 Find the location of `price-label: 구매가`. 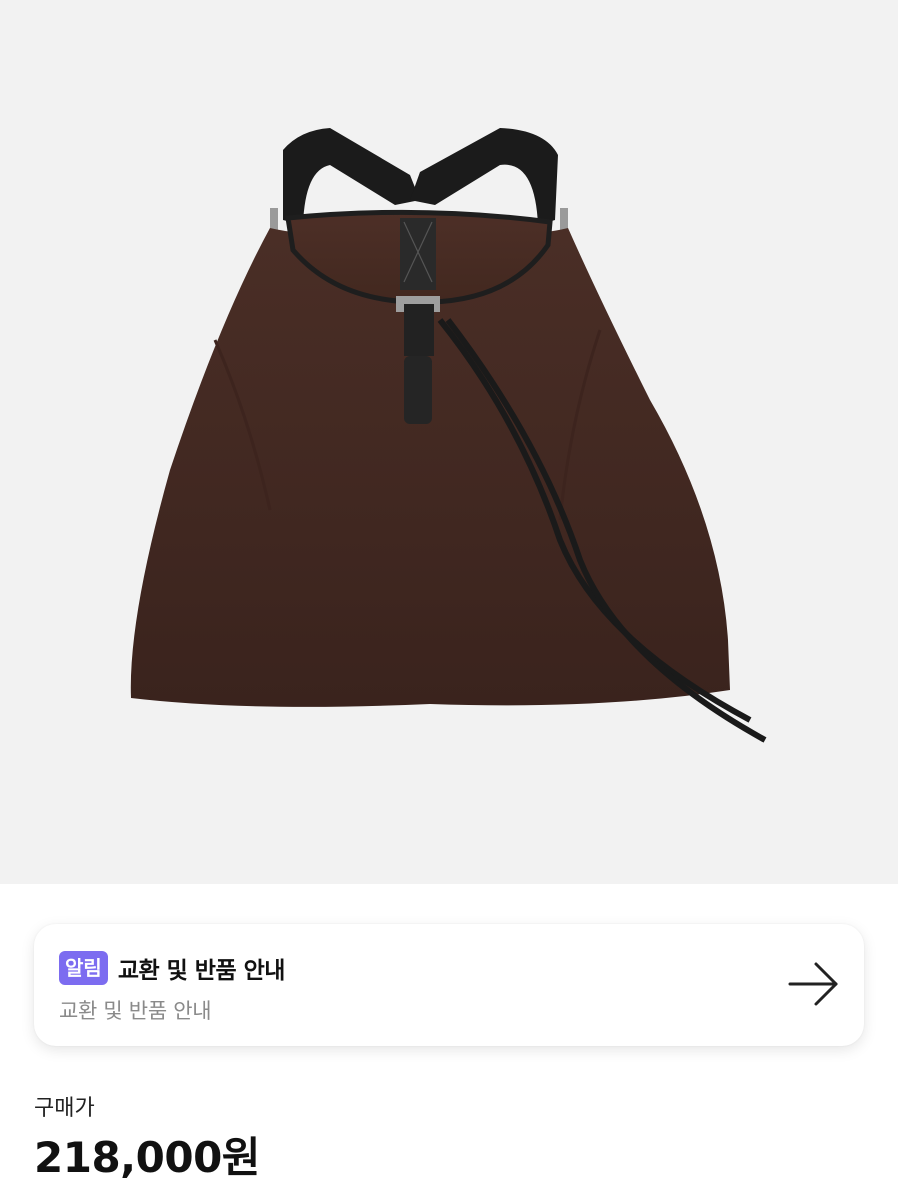

price-label: 구매가 is located at coordinates (64, 1108).